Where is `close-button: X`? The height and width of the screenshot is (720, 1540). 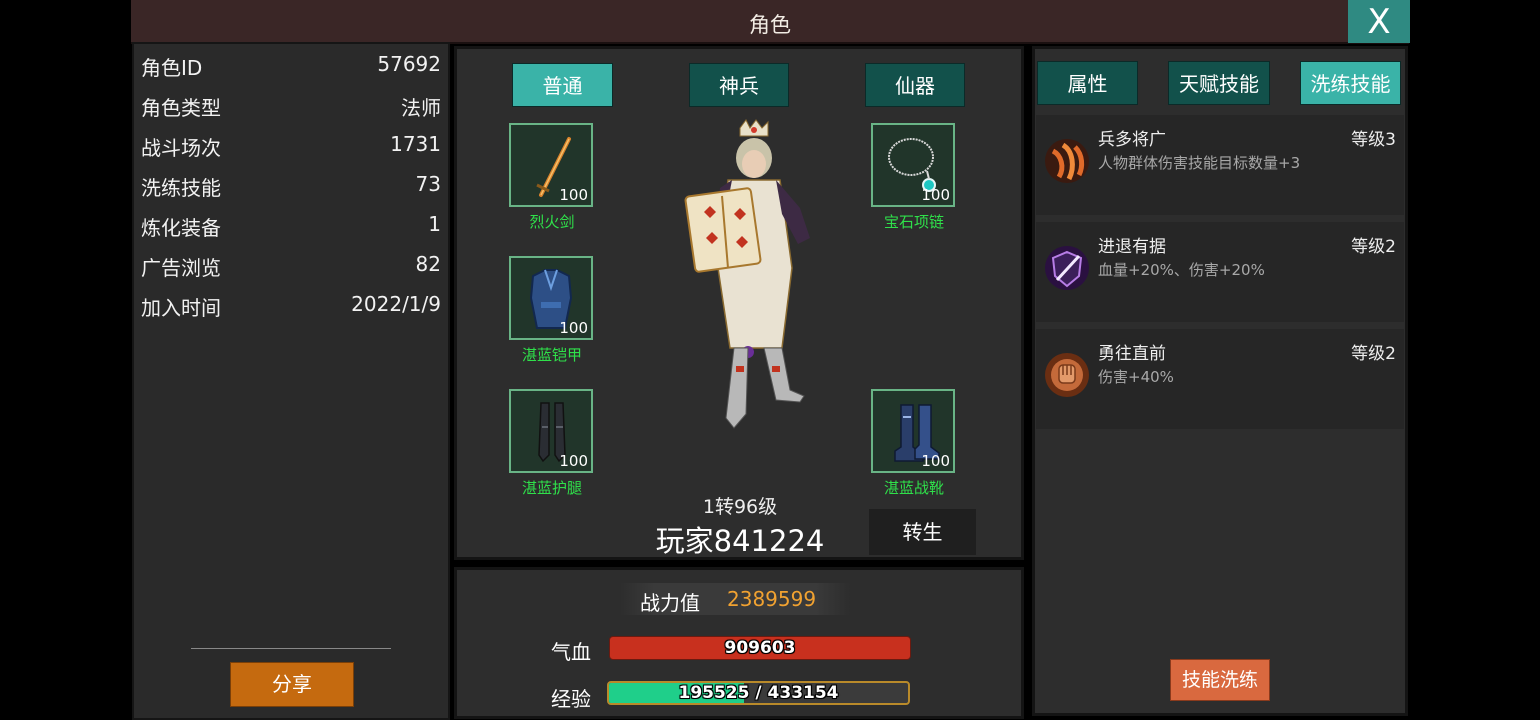
close-button: X is located at coordinates (1379, 21).